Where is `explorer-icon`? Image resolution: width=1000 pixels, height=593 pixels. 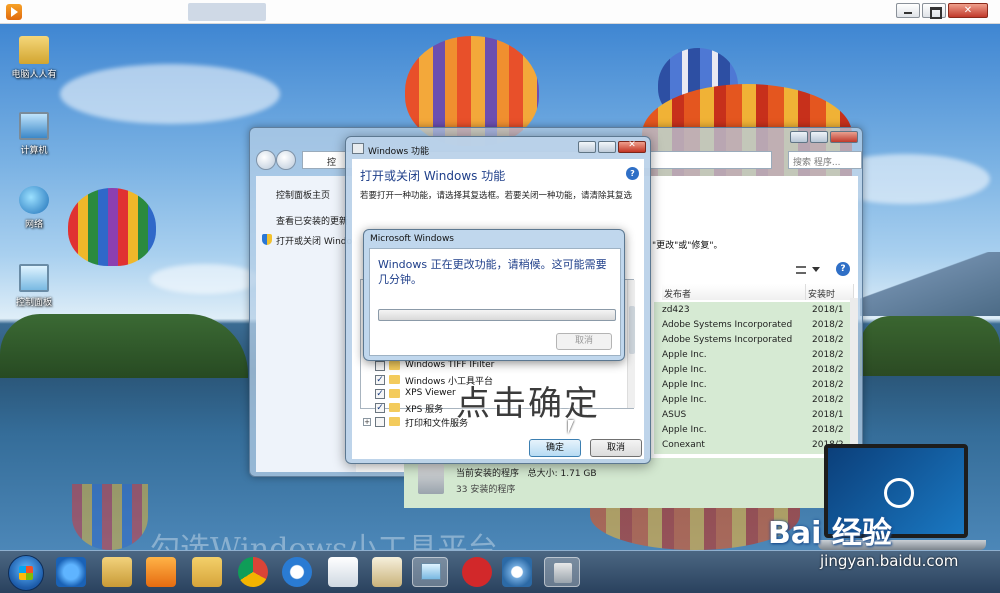
explorer-icon is located at coordinates (117, 572).